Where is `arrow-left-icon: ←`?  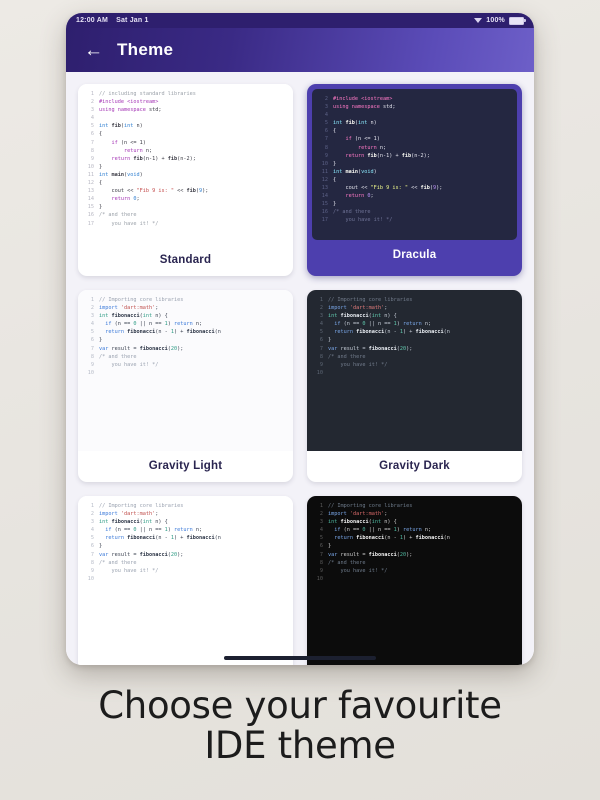 arrow-left-icon: ← is located at coordinates (93, 50).